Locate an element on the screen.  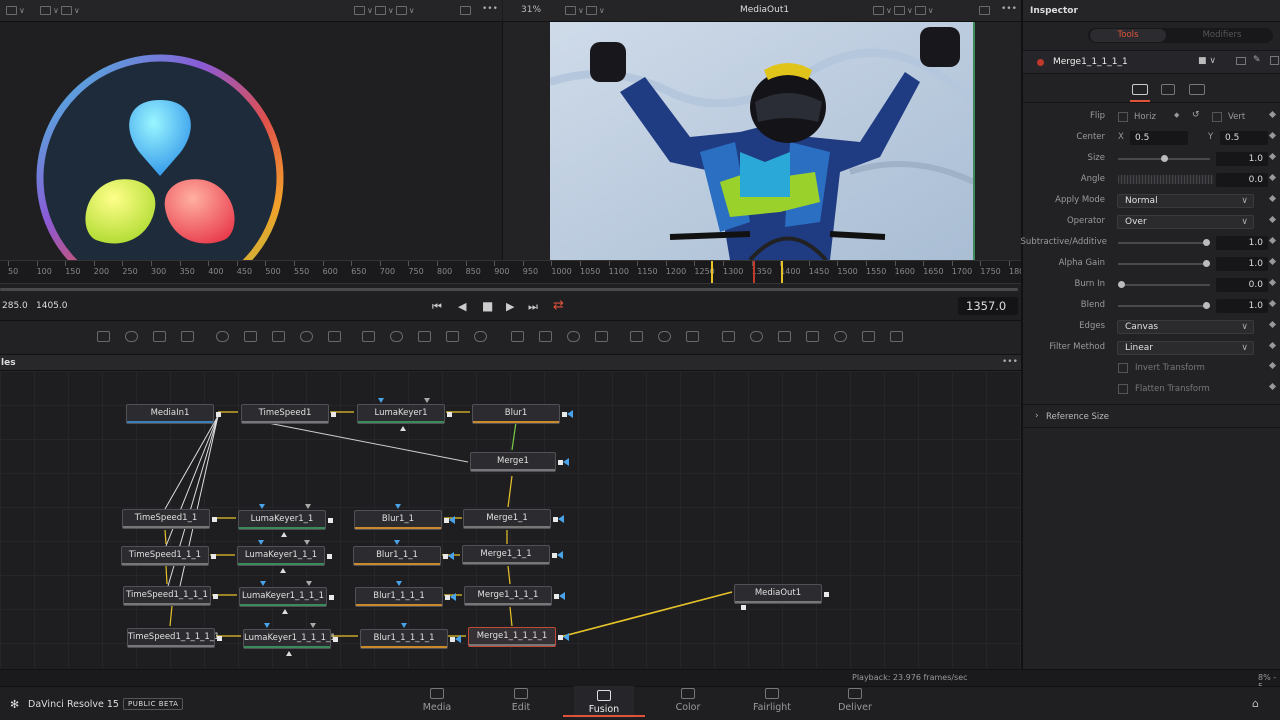
mask-icon is located at coordinates (250, 336).